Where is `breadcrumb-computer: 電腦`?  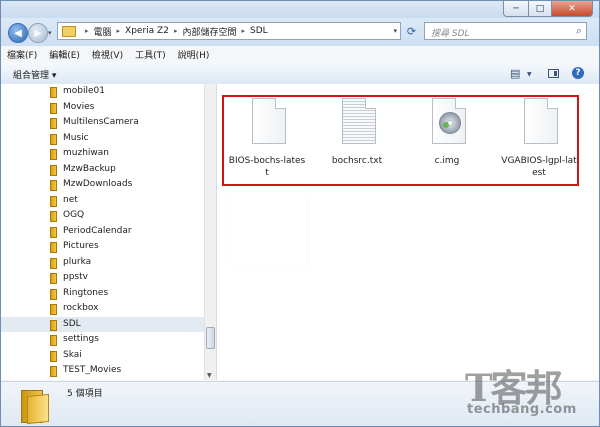
breadcrumb-computer: 電腦 is located at coordinates (103, 31).